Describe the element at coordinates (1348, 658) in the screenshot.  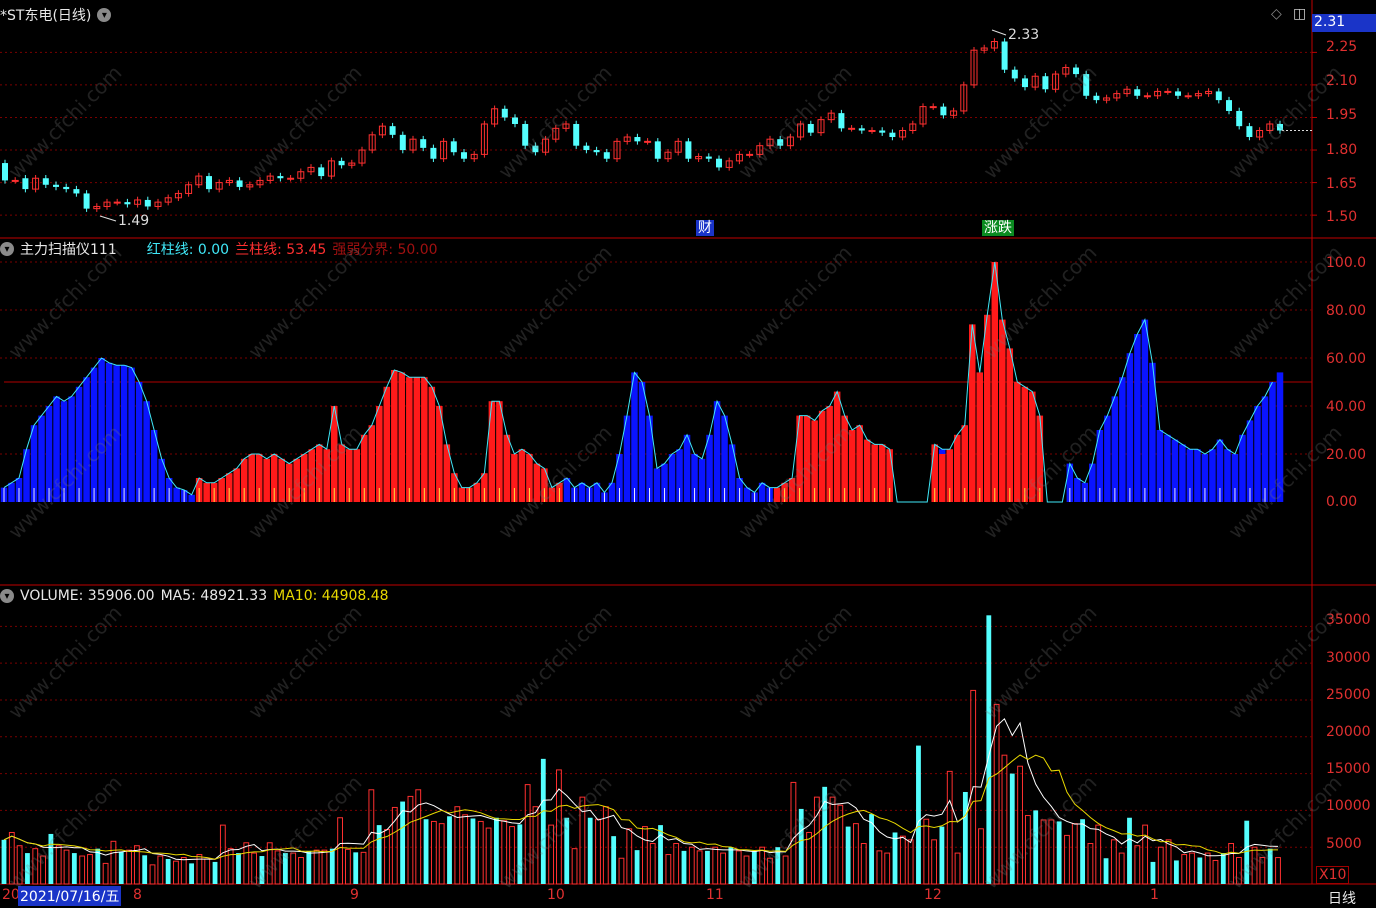
I see `volume-tick: 30000` at that location.